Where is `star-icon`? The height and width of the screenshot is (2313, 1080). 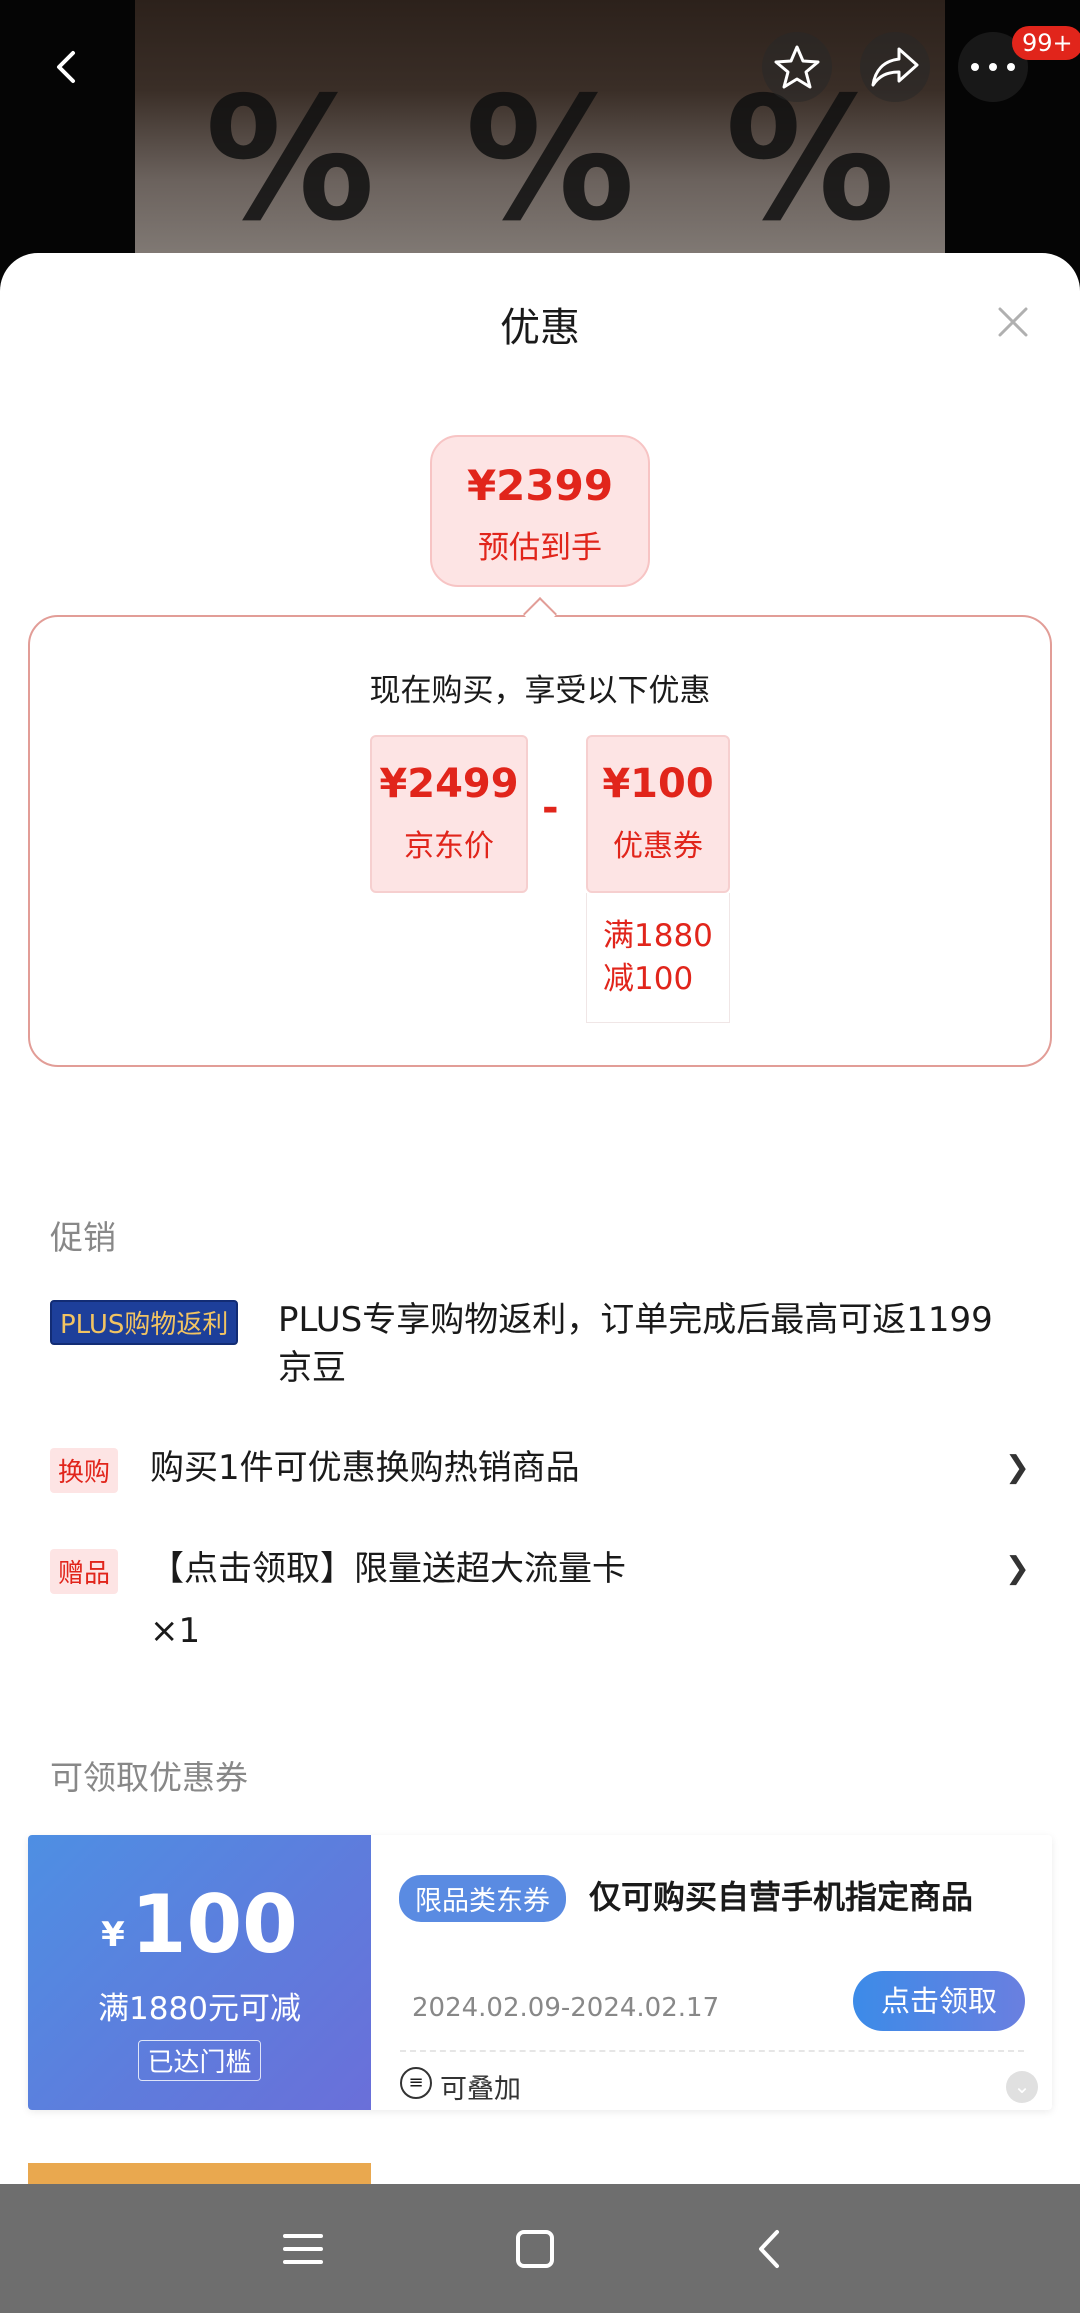
star-icon is located at coordinates (797, 67).